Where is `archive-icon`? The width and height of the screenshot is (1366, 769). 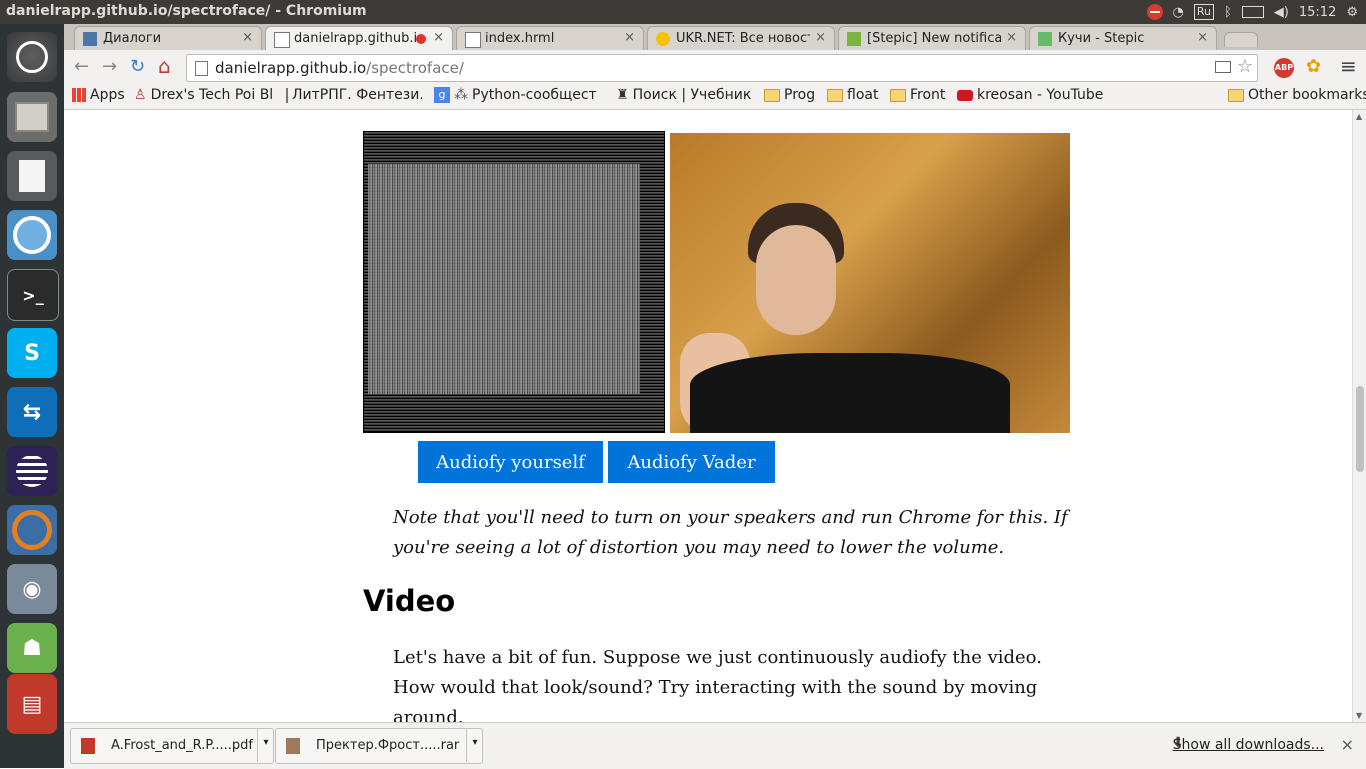
archive-icon is located at coordinates (293, 746).